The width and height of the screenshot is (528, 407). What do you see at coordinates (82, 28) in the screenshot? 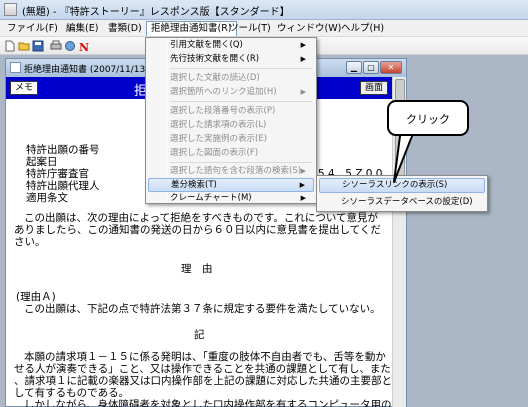
I see `menu-edit: 編集(E)` at bounding box center [82, 28].